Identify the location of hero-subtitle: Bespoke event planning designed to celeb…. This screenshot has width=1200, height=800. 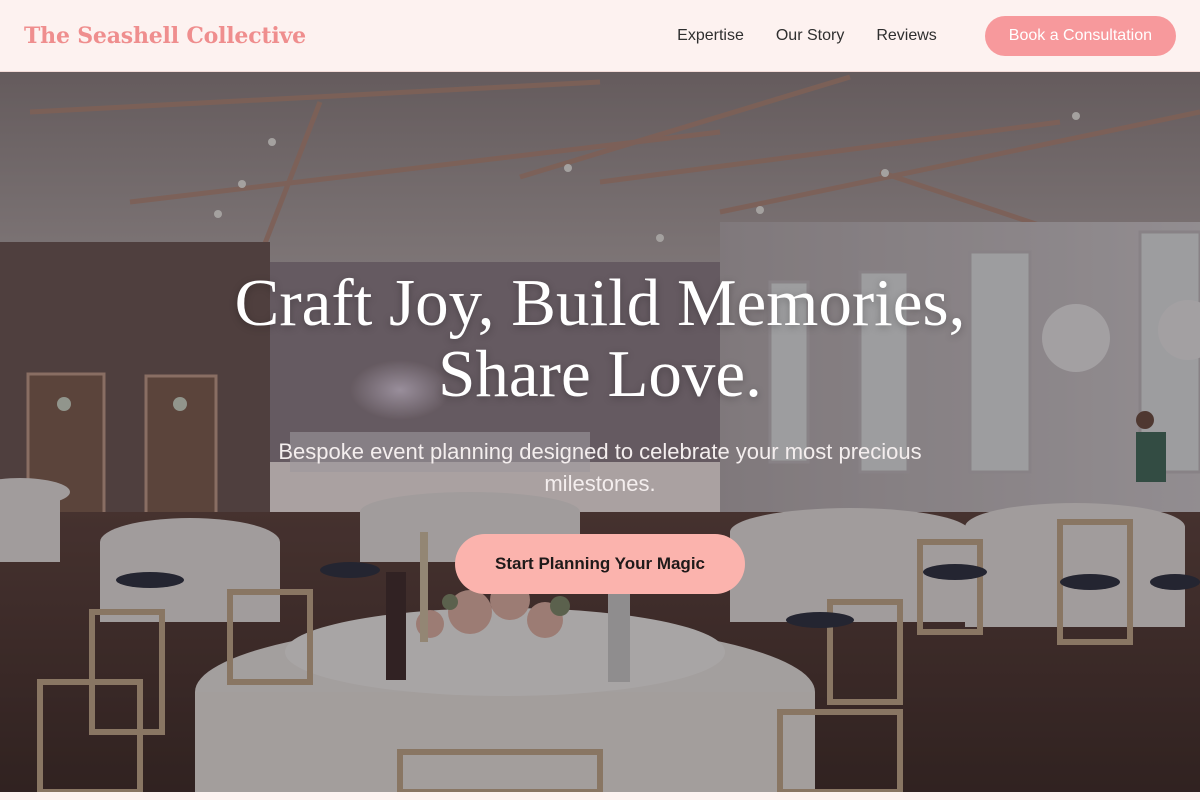
(600, 467).